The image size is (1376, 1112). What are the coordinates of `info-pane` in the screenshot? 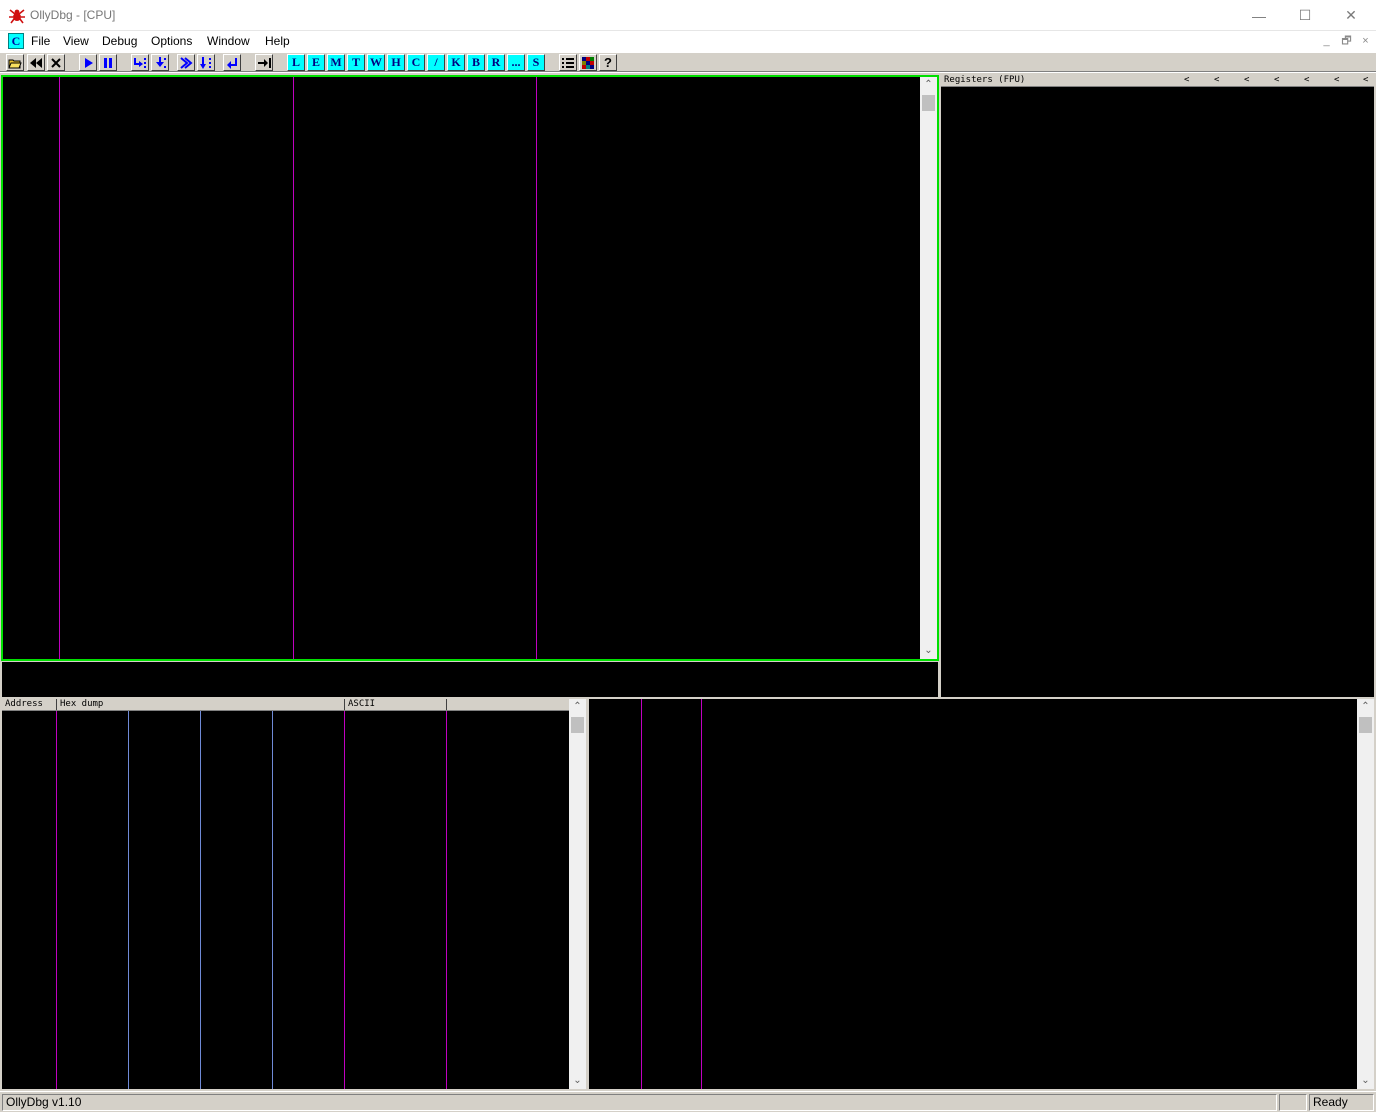 It's located at (470, 679).